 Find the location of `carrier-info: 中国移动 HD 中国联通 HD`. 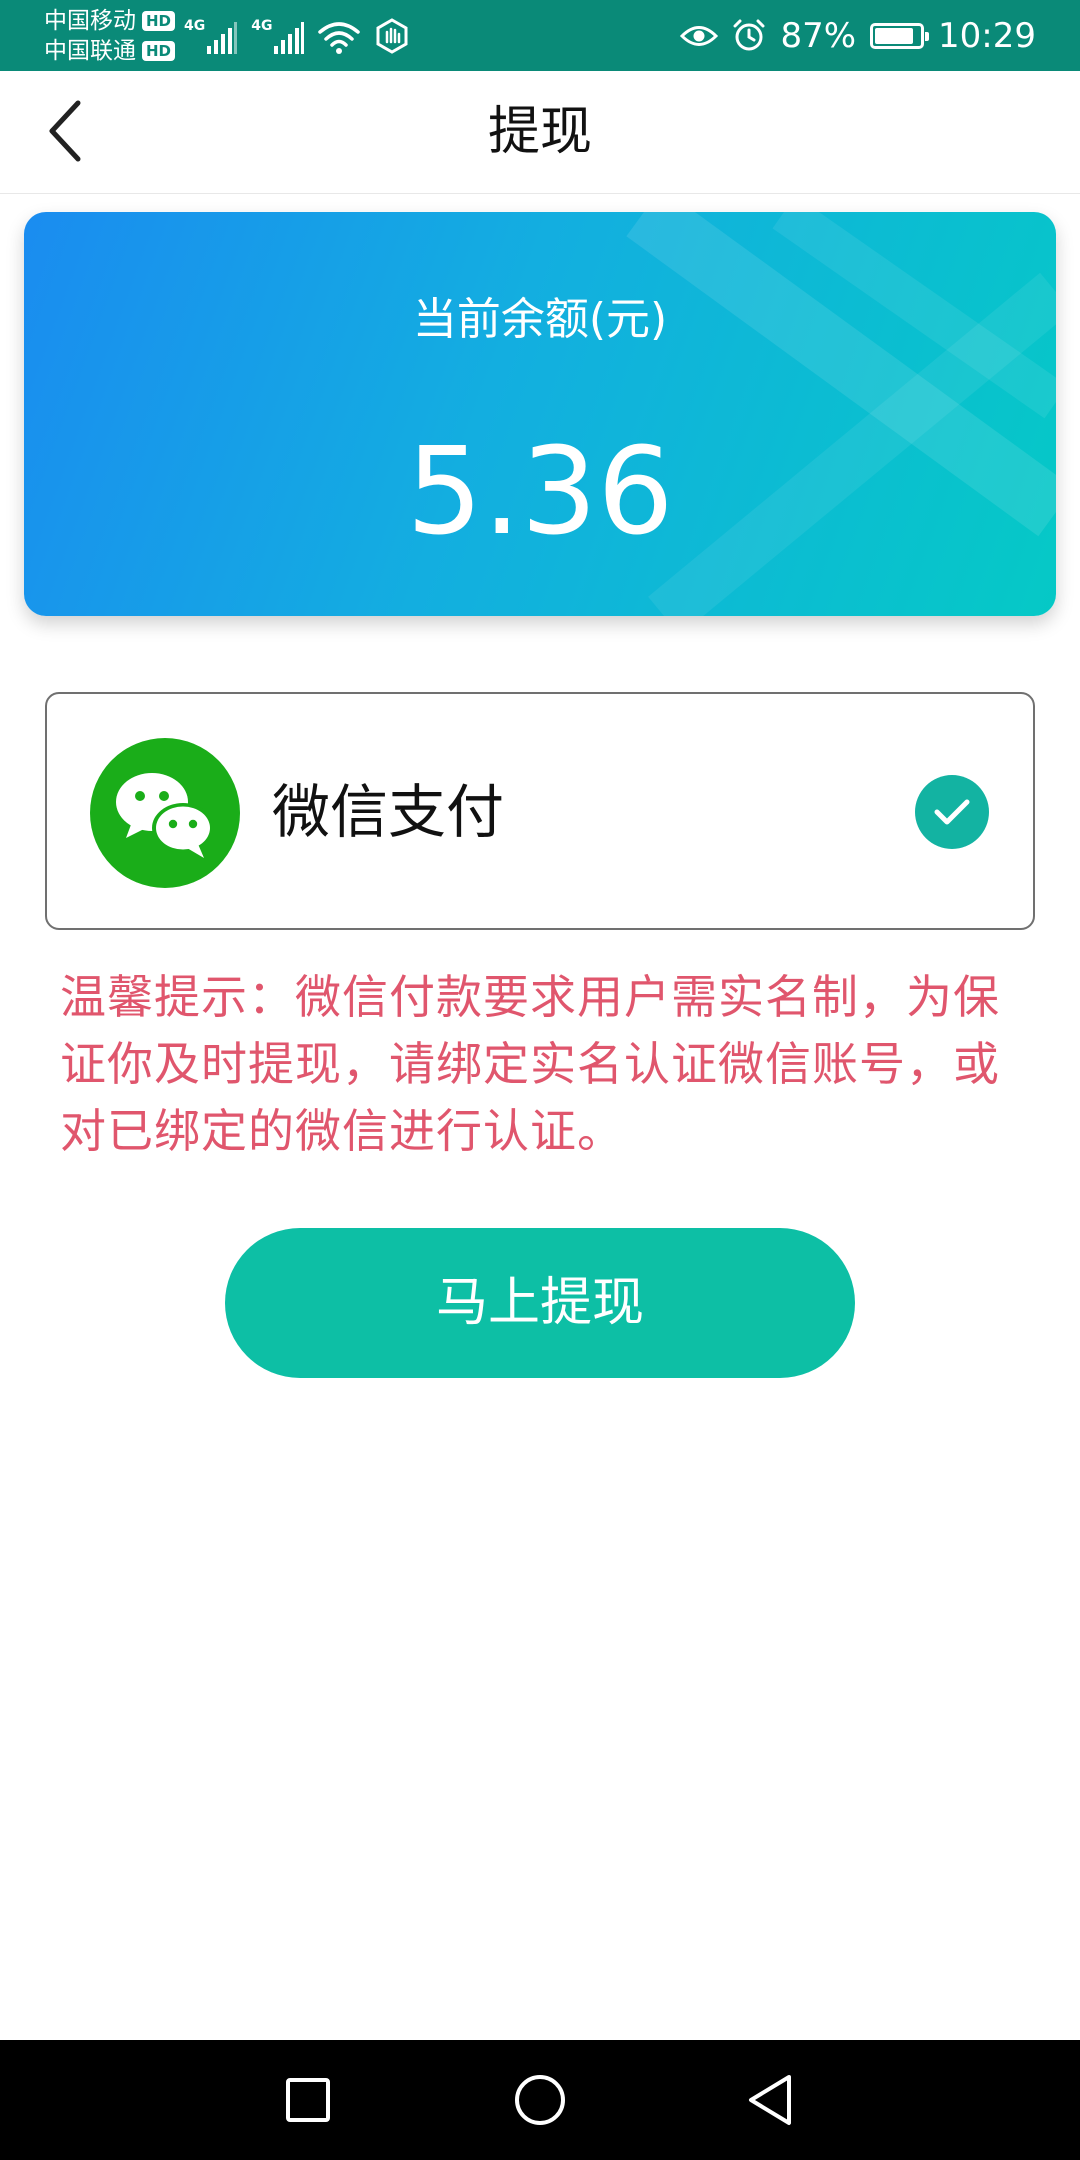

carrier-info: 中国移动 HD 中国联通 HD is located at coordinates (110, 36).